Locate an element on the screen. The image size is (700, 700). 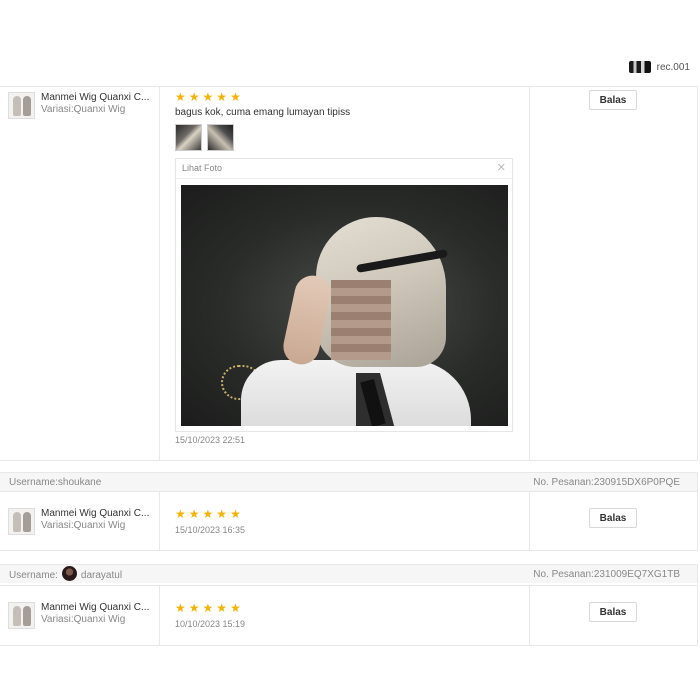
current-user: rec.001 is located at coordinates (659, 67).